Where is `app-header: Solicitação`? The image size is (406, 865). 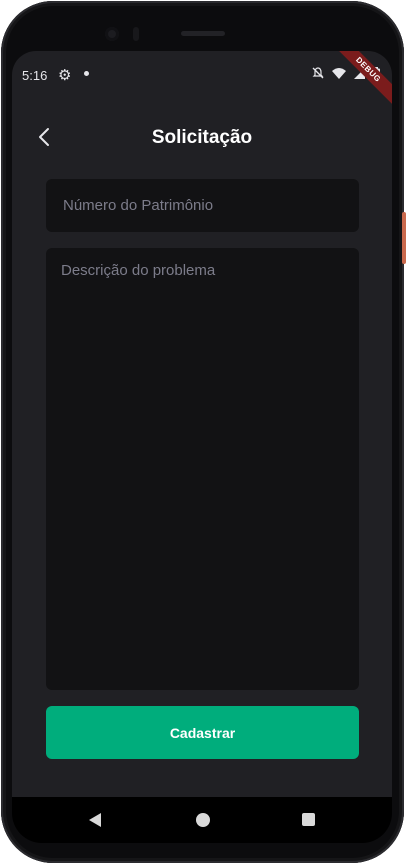 app-header: Solicitação is located at coordinates (202, 138).